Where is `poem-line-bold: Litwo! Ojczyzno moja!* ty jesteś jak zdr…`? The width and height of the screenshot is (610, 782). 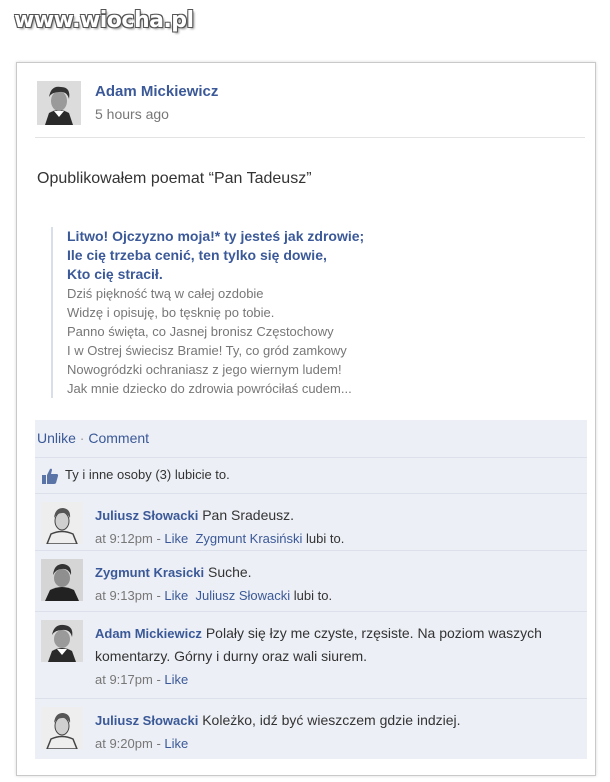
poem-line-bold: Litwo! Ojczyzno moja!* ty jesteś jak zdr… is located at coordinates (216, 236).